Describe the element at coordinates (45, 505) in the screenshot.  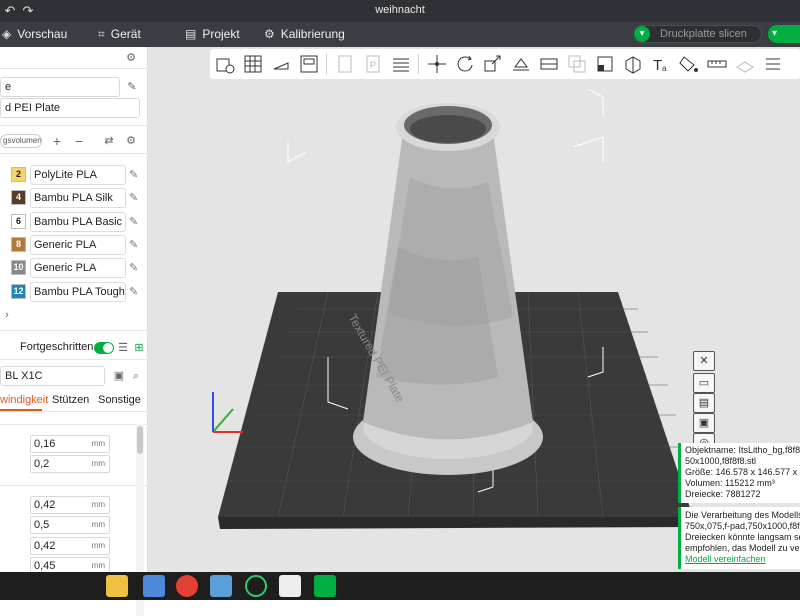
I see `setting-value: 0,42` at that location.